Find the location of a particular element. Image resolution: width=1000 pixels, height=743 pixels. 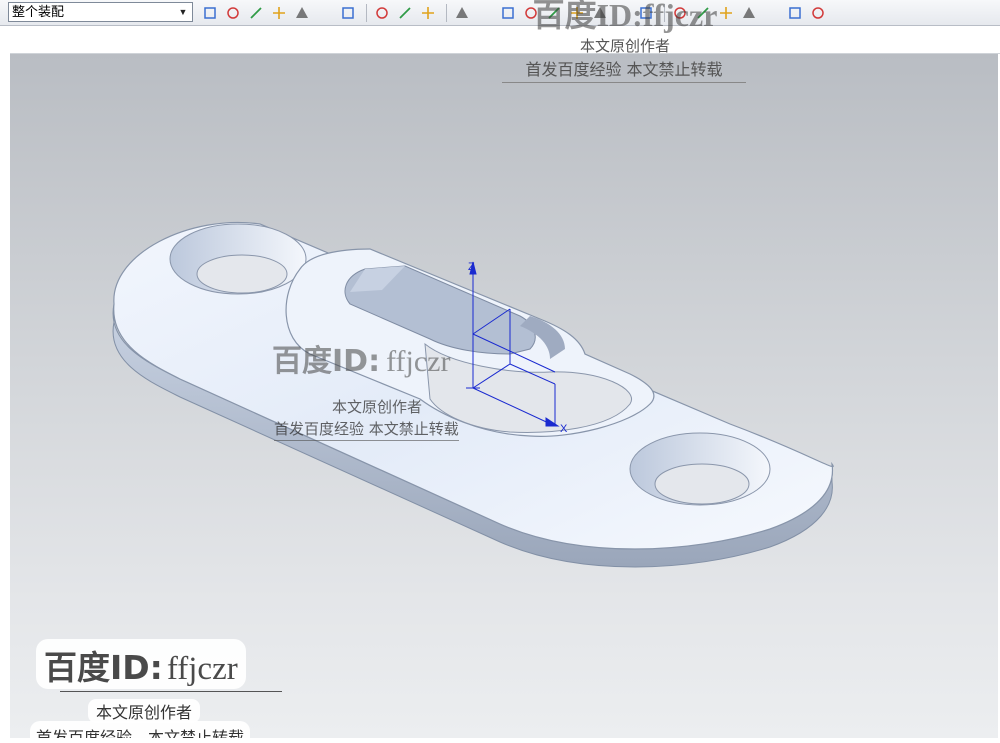

watermark-top-line1: 本文原创作者 is located at coordinates (624, 46).